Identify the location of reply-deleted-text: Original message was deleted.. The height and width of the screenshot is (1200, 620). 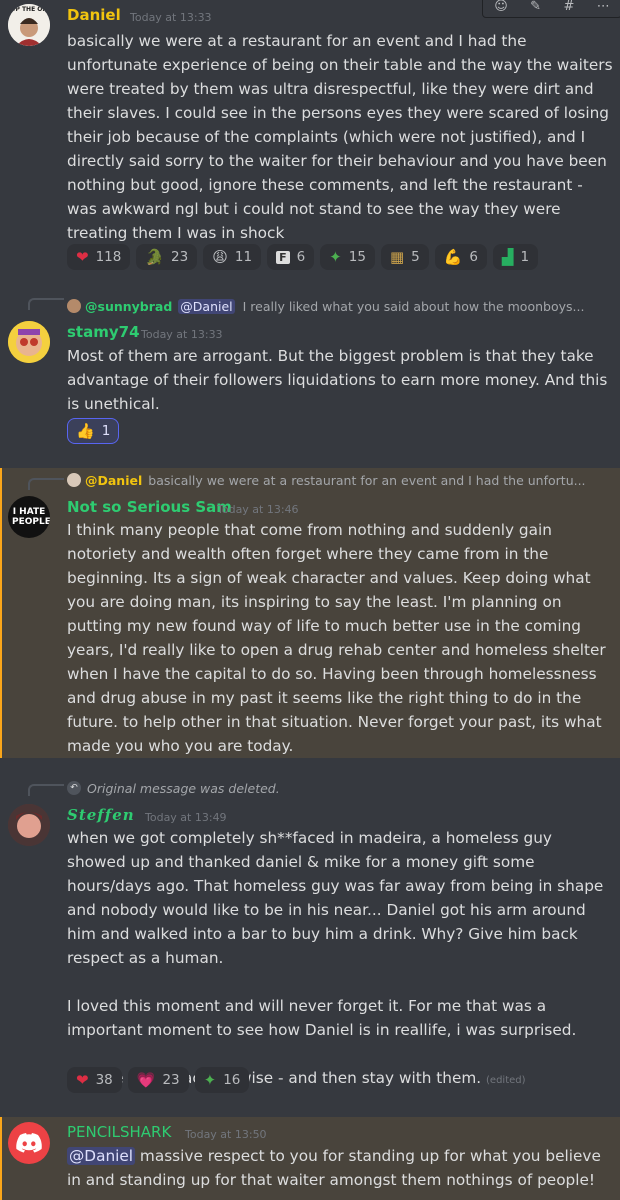
(183, 788).